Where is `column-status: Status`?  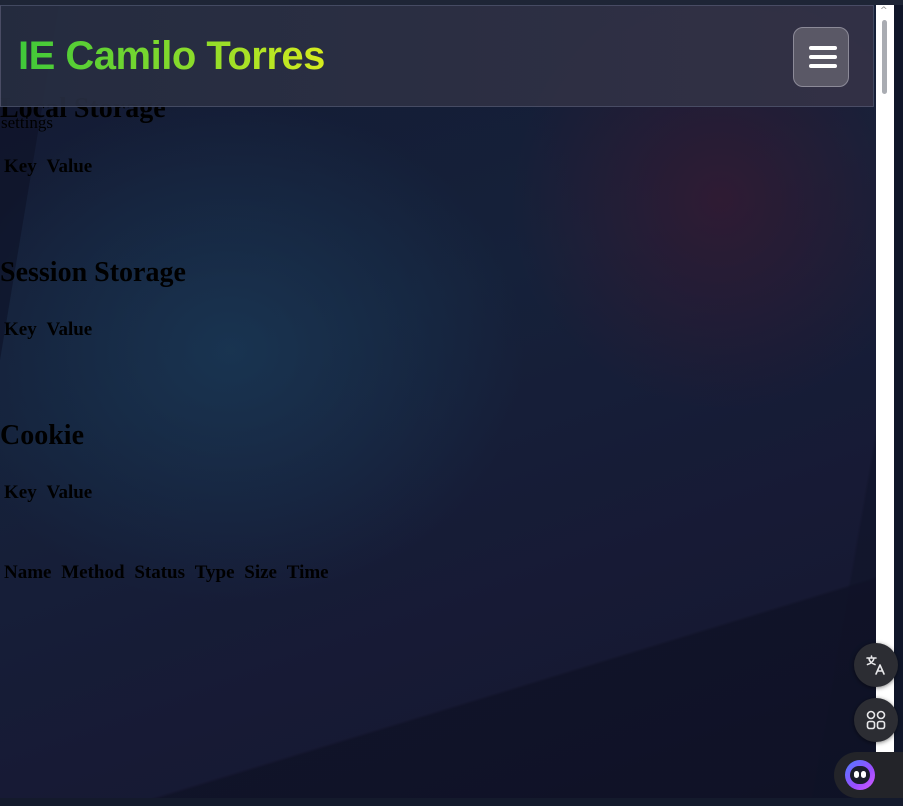
column-status: Status is located at coordinates (159, 572).